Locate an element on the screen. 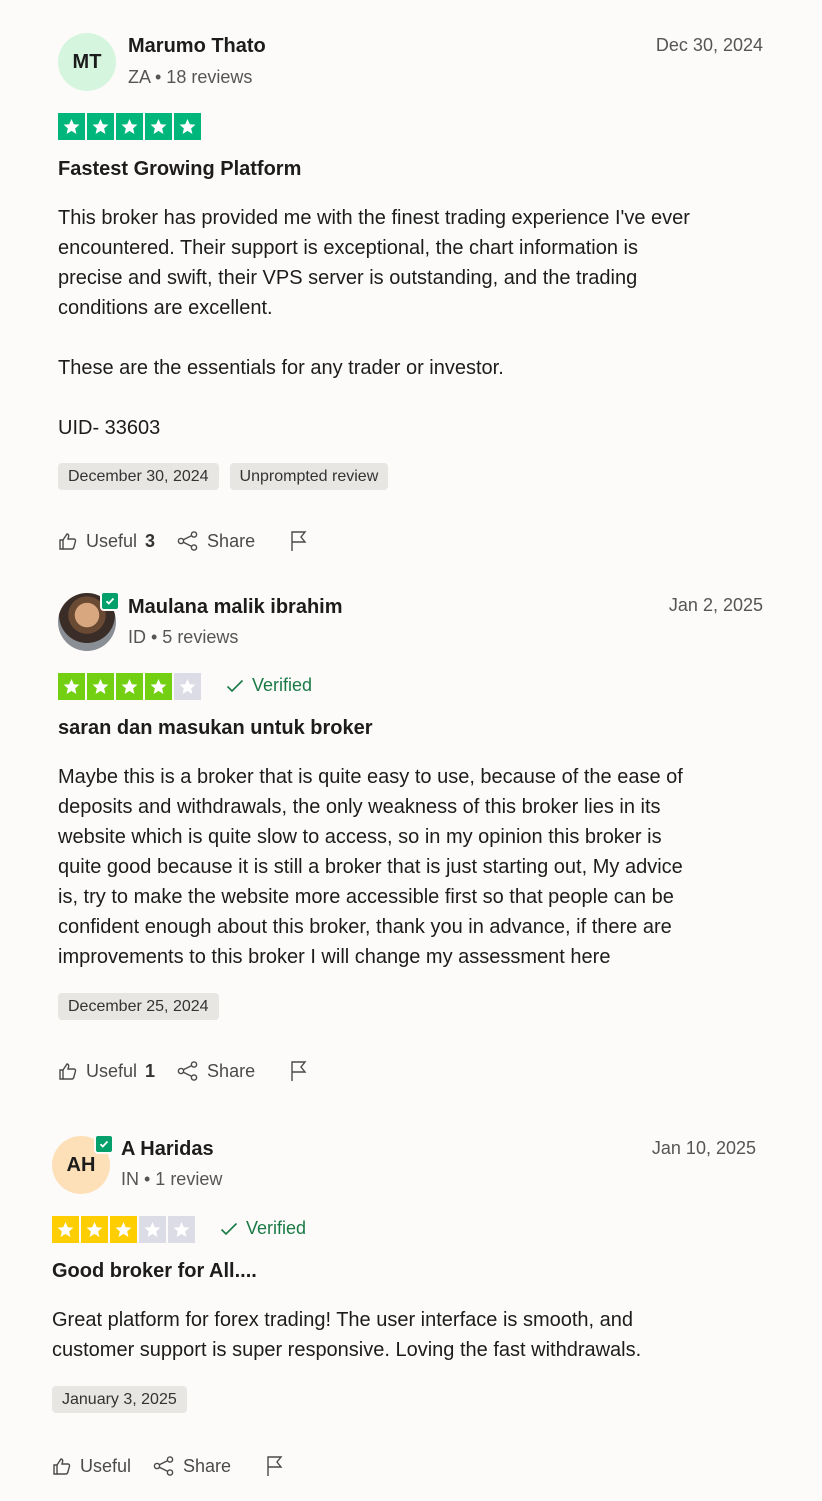 The image size is (822, 1501). avatar: AH is located at coordinates (83, 1164).